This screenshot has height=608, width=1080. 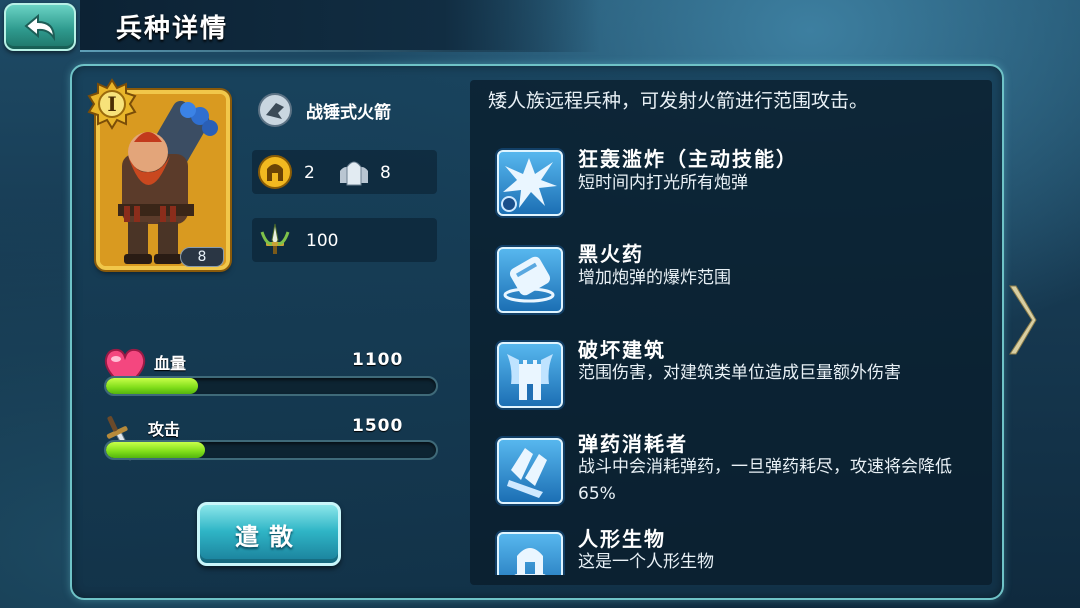 I want to click on skill-1-desc: 短时间内打光所有炮弹, so click(x=663, y=183).